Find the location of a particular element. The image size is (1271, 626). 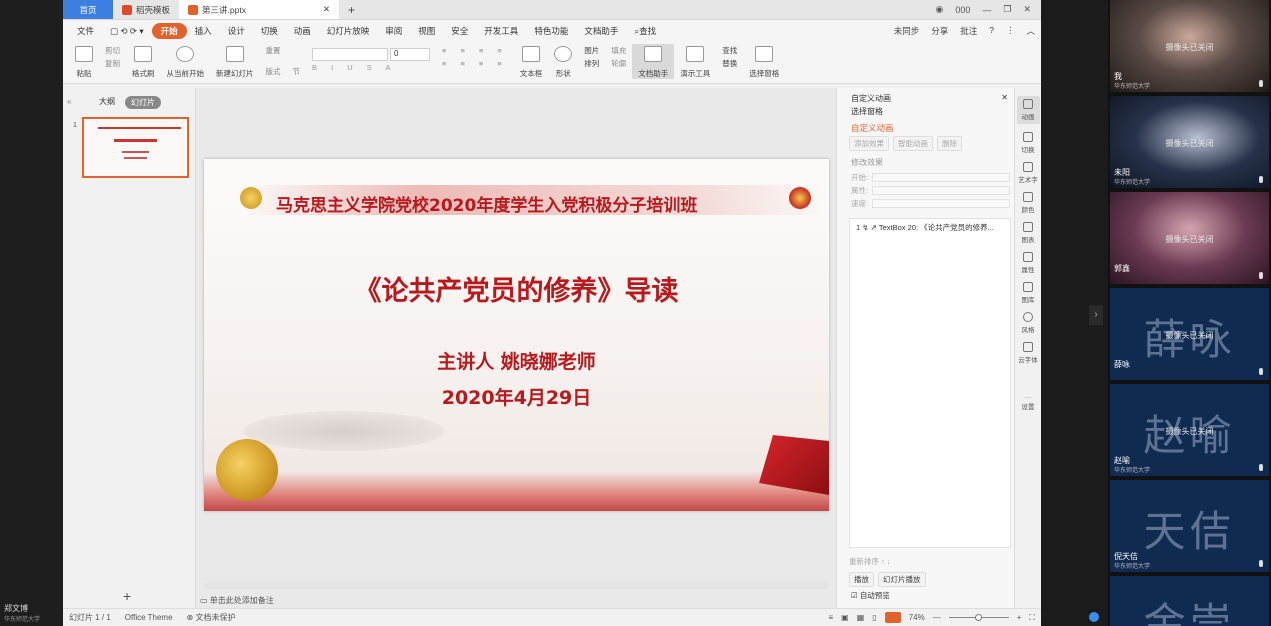

list-buttons: ≡ ≡ ≡ ≡ is located at coordinates (475, 50).